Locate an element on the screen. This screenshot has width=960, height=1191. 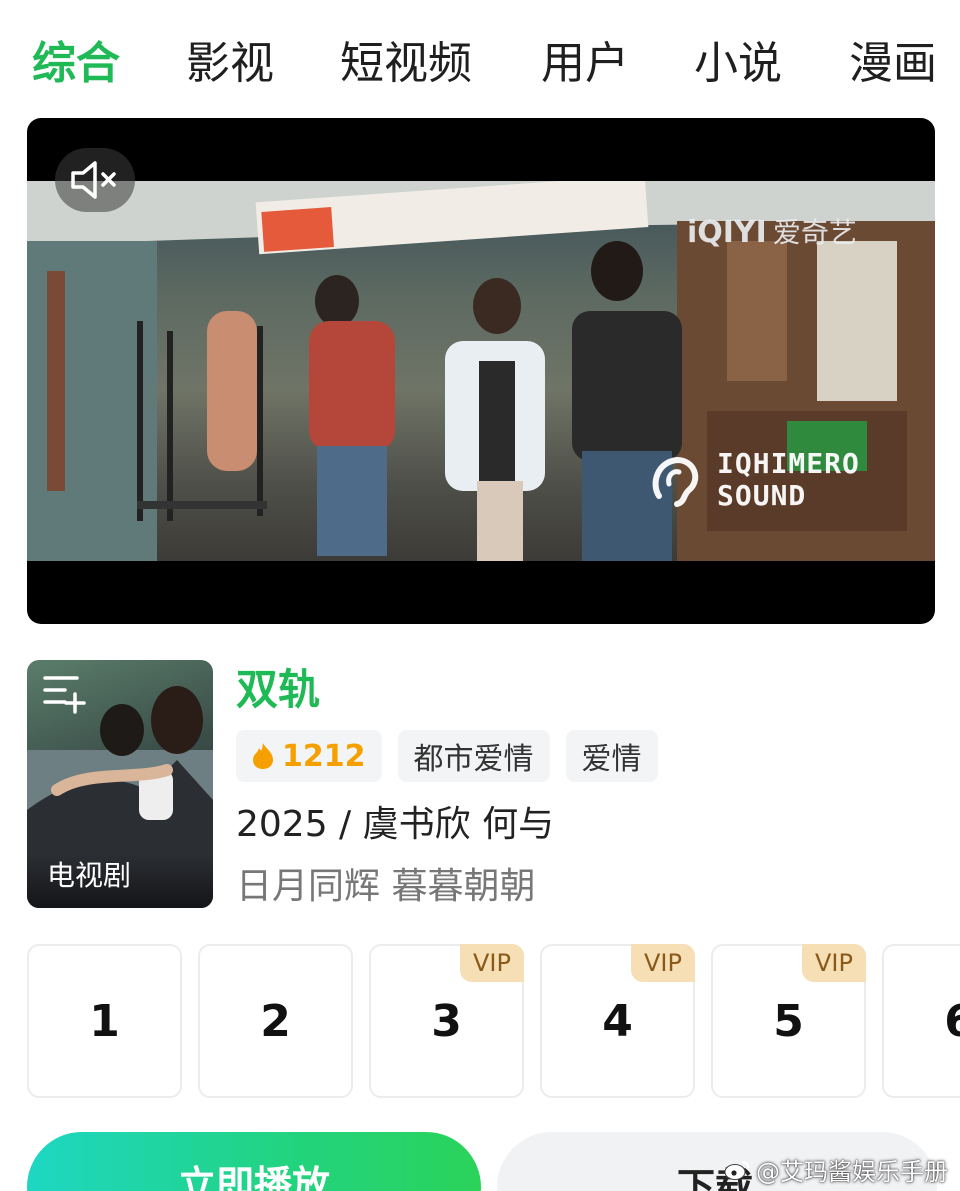
iqiyi-logo: iQIYI 爱奇艺 is located at coordinates (772, 232).